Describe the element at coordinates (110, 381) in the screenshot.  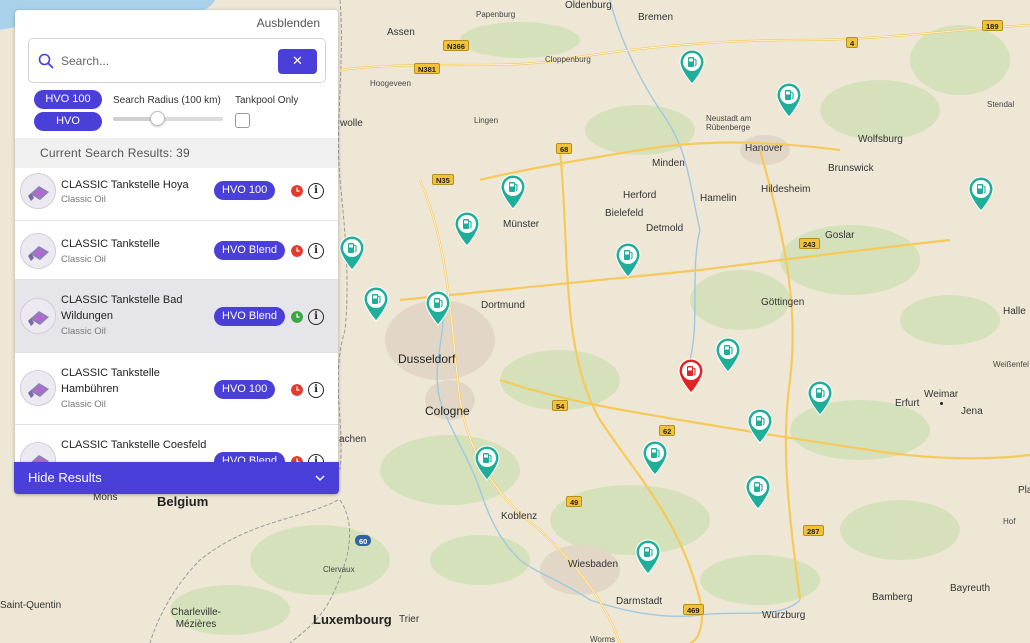
I see `station-name: CLASSIC Tankstelle Hambühren` at that location.